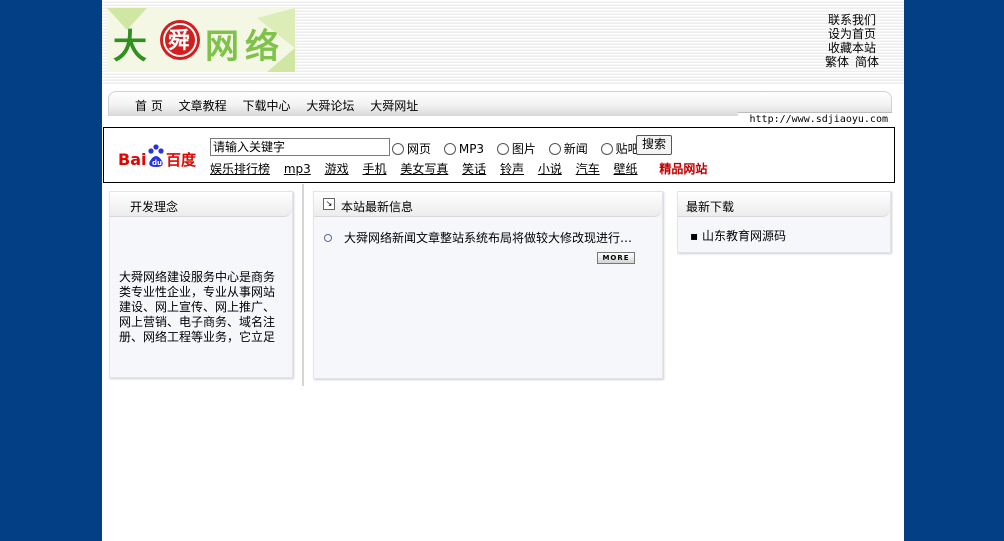  Describe the element at coordinates (474, 169) in the screenshot. I see `quick-link: 笑话` at that location.